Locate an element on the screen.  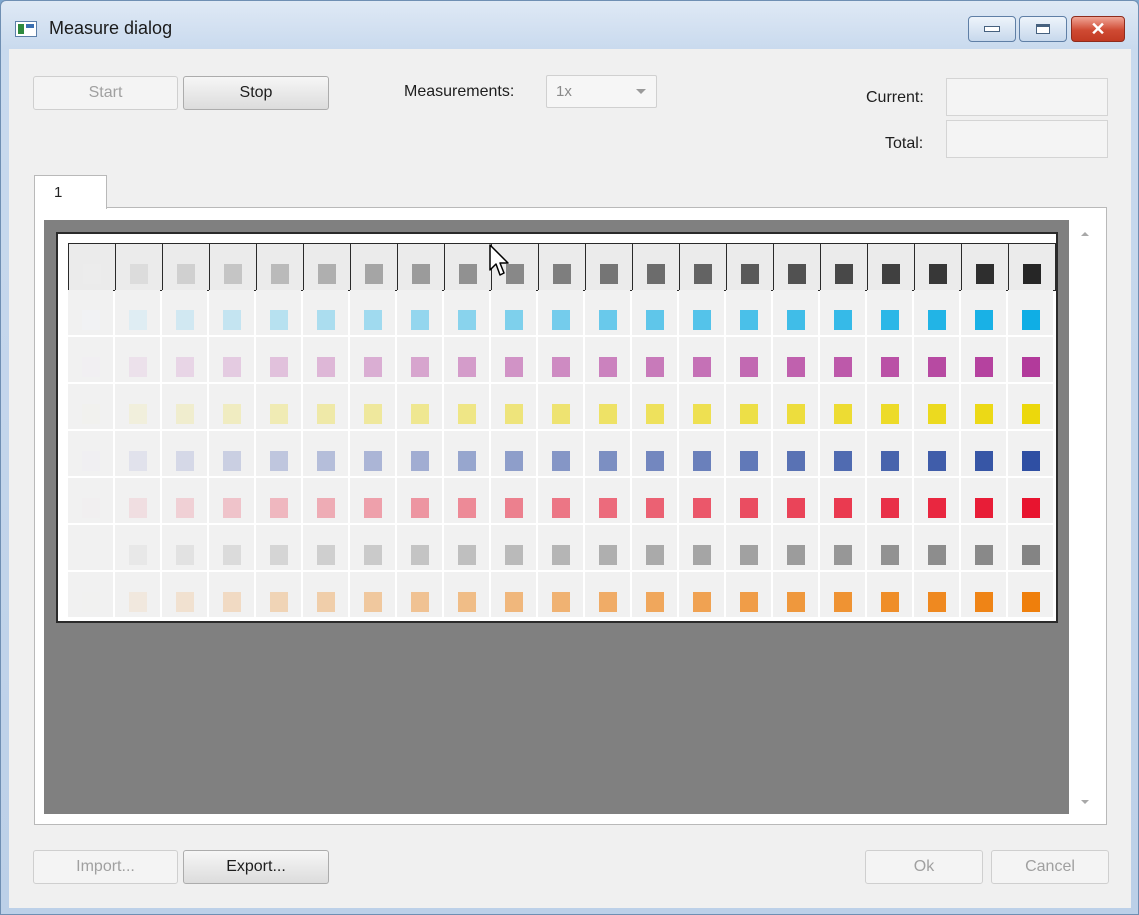
scroll-up-icon is located at coordinates (1085, 234).